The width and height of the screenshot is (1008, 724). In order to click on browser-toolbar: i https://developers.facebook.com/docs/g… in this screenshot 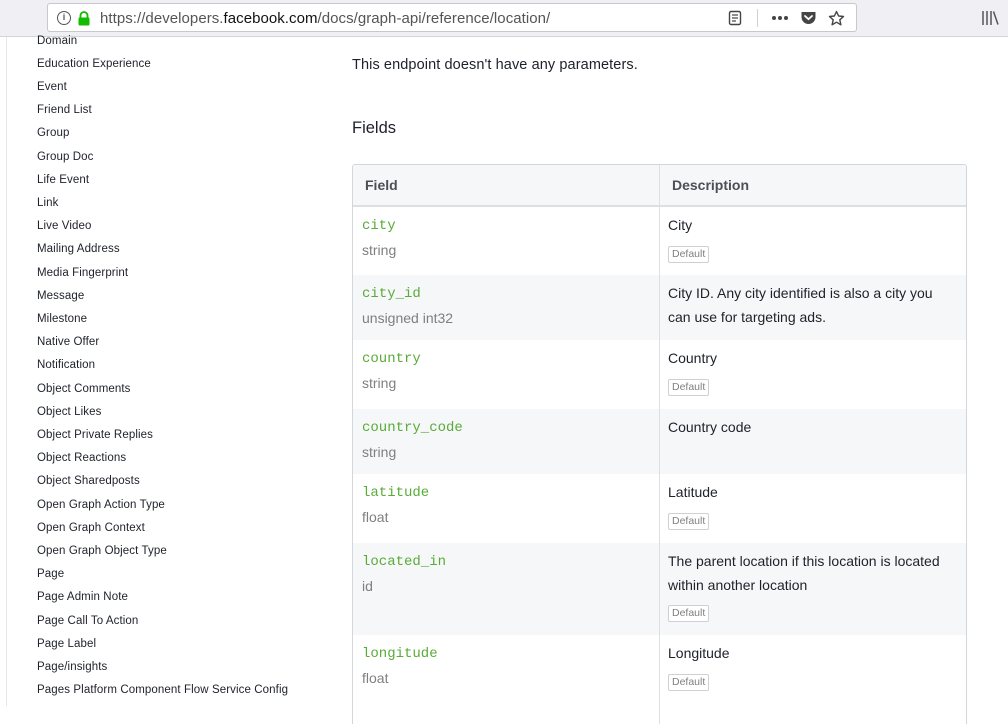, I will do `click(504, 18)`.